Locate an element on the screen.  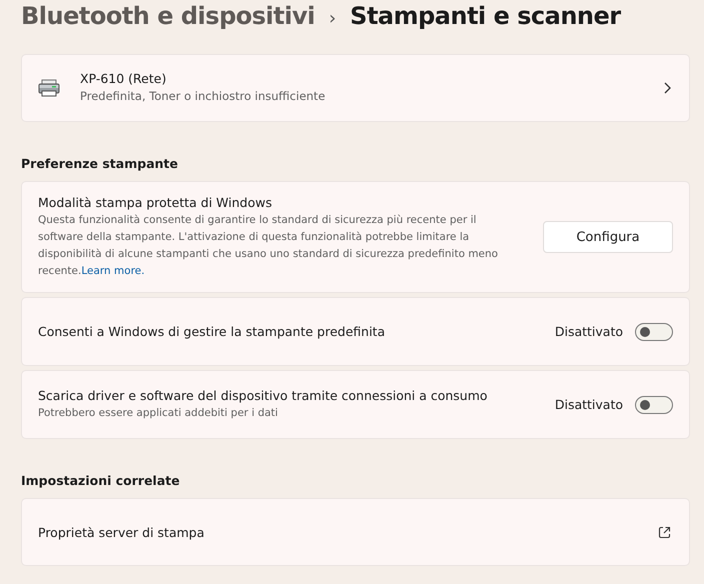
setting-title: Scarica driver e software del dispositivo tramite connessioni a consumo is located at coordinates (263, 395).